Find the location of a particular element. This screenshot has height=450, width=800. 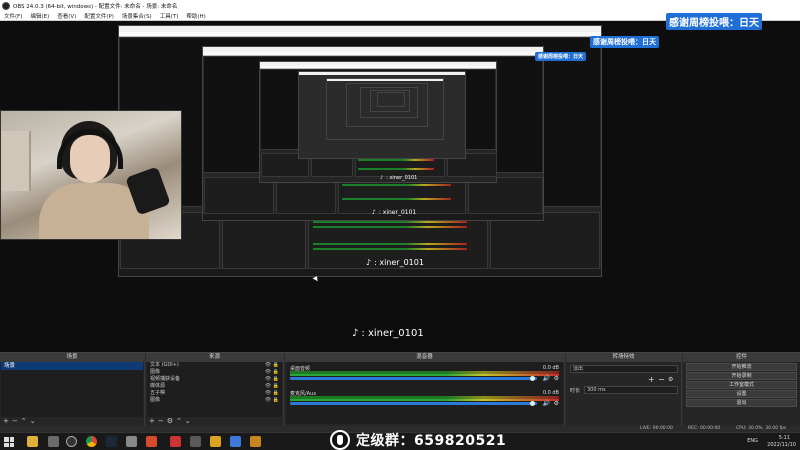

file-explorer-icon is located at coordinates (32, 441).